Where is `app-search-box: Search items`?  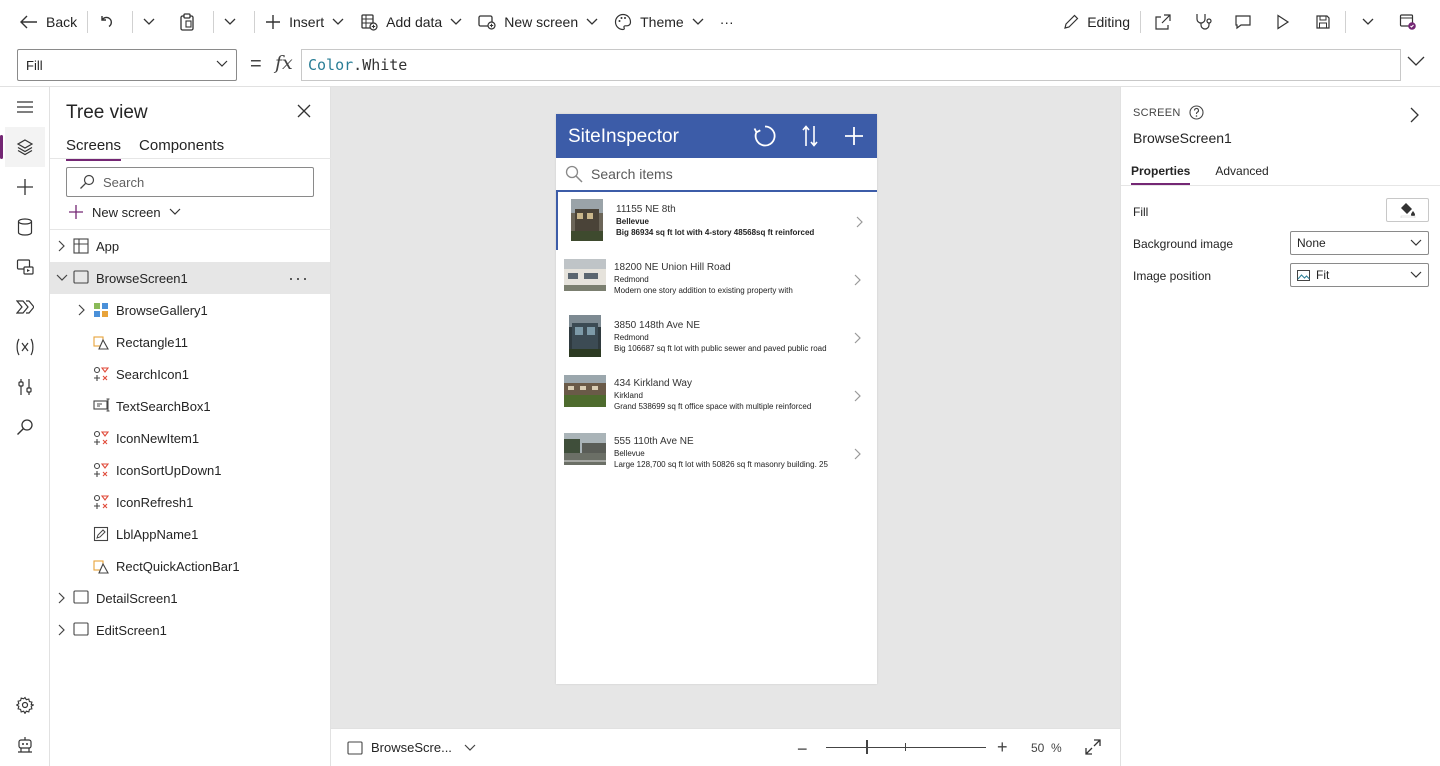
app-search-box: Search items is located at coordinates (716, 175).